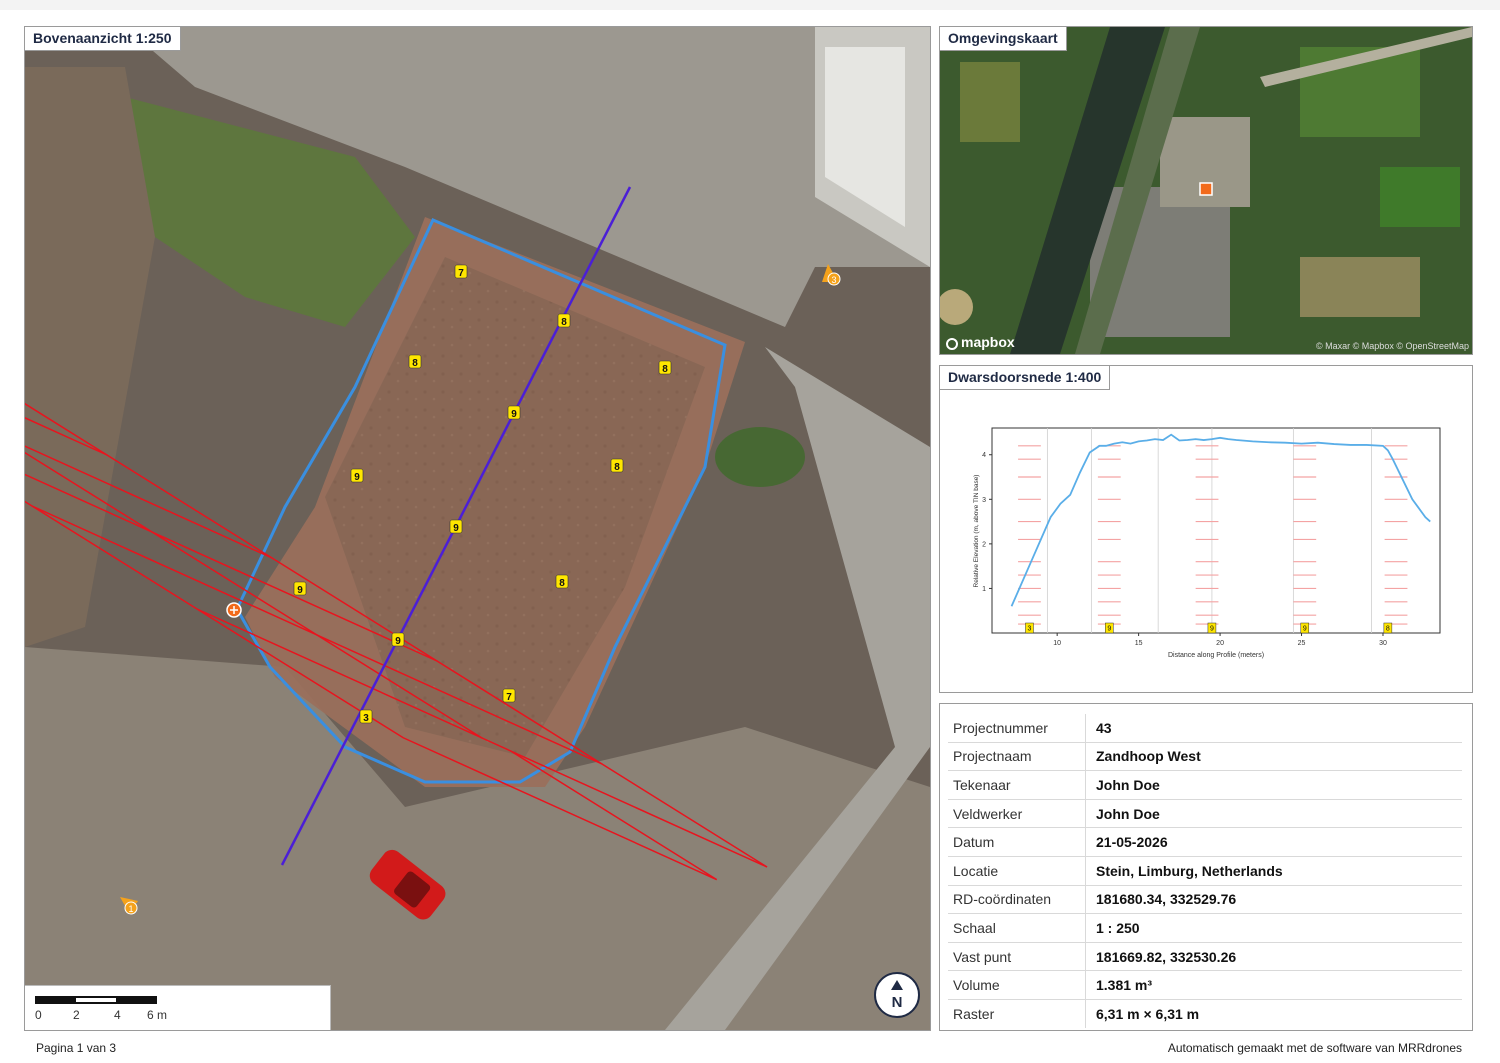 This screenshot has width=1500, height=1063. What do you see at coordinates (1205, 1013) in the screenshot?
I see `info-row: Raster 6,31 m × 6,31 m` at bounding box center [1205, 1013].